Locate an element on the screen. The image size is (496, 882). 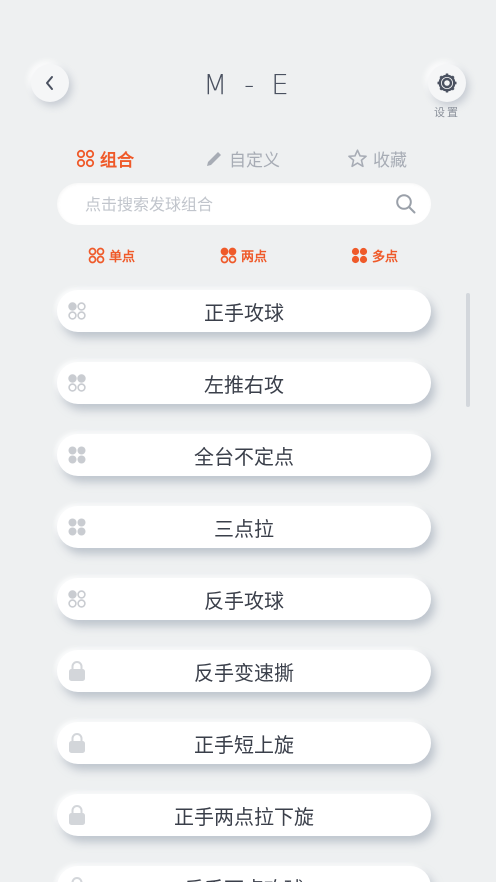
list-item: 全台不定点 is located at coordinates (244, 455).